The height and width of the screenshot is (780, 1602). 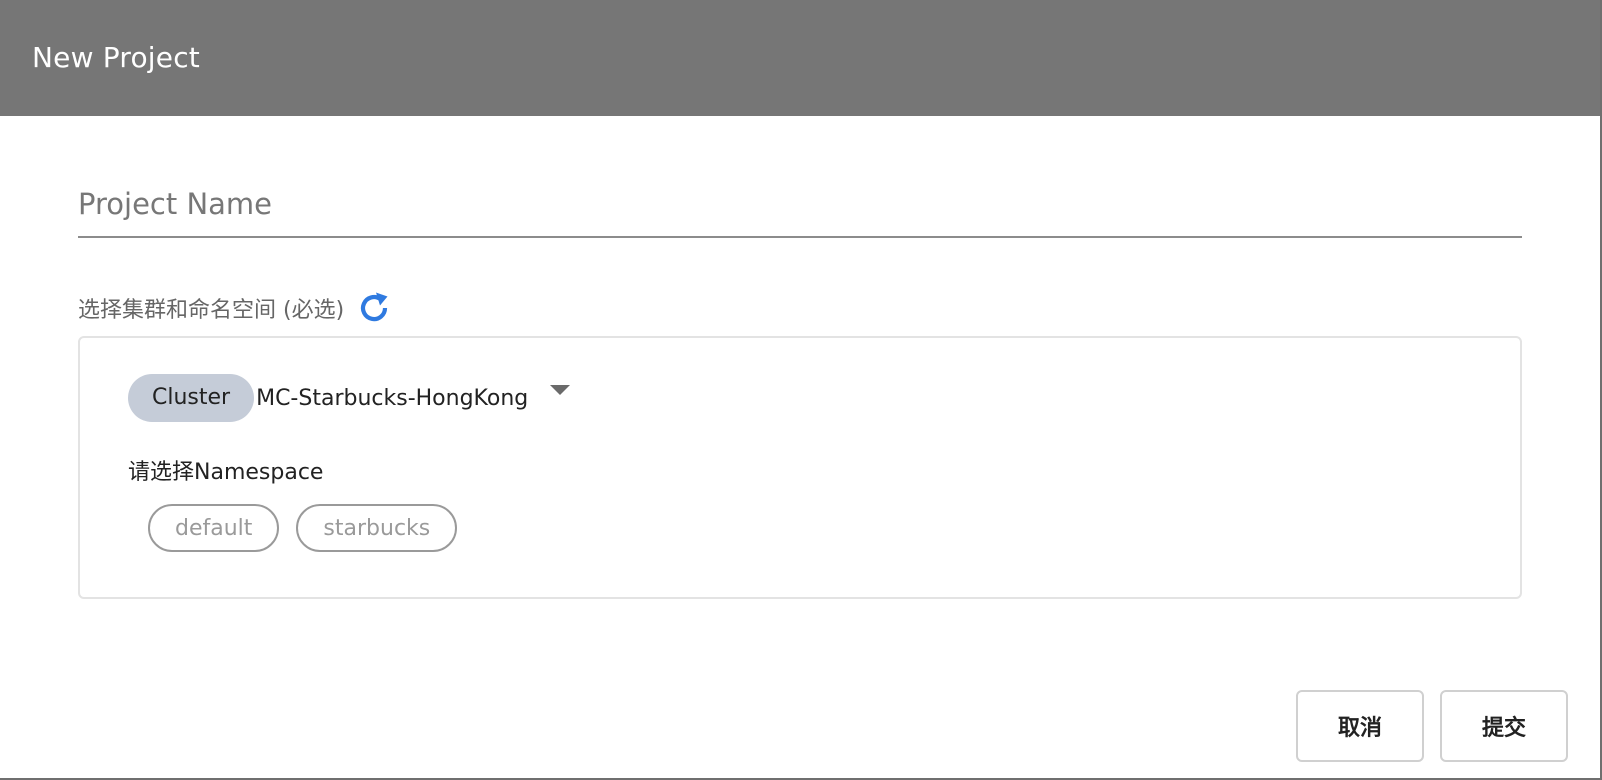 What do you see at coordinates (377, 528) in the screenshot?
I see `namespace-chip-starbucks: starbucks` at bounding box center [377, 528].